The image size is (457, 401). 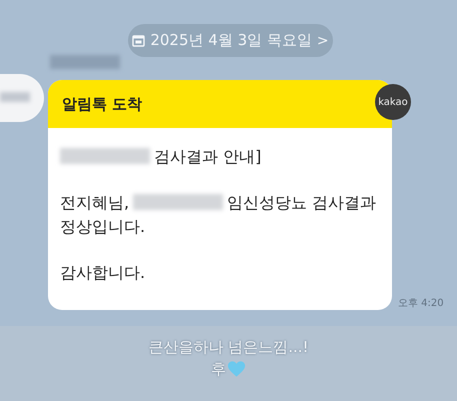 What do you see at coordinates (236, 369) in the screenshot?
I see `heart-icon` at bounding box center [236, 369].